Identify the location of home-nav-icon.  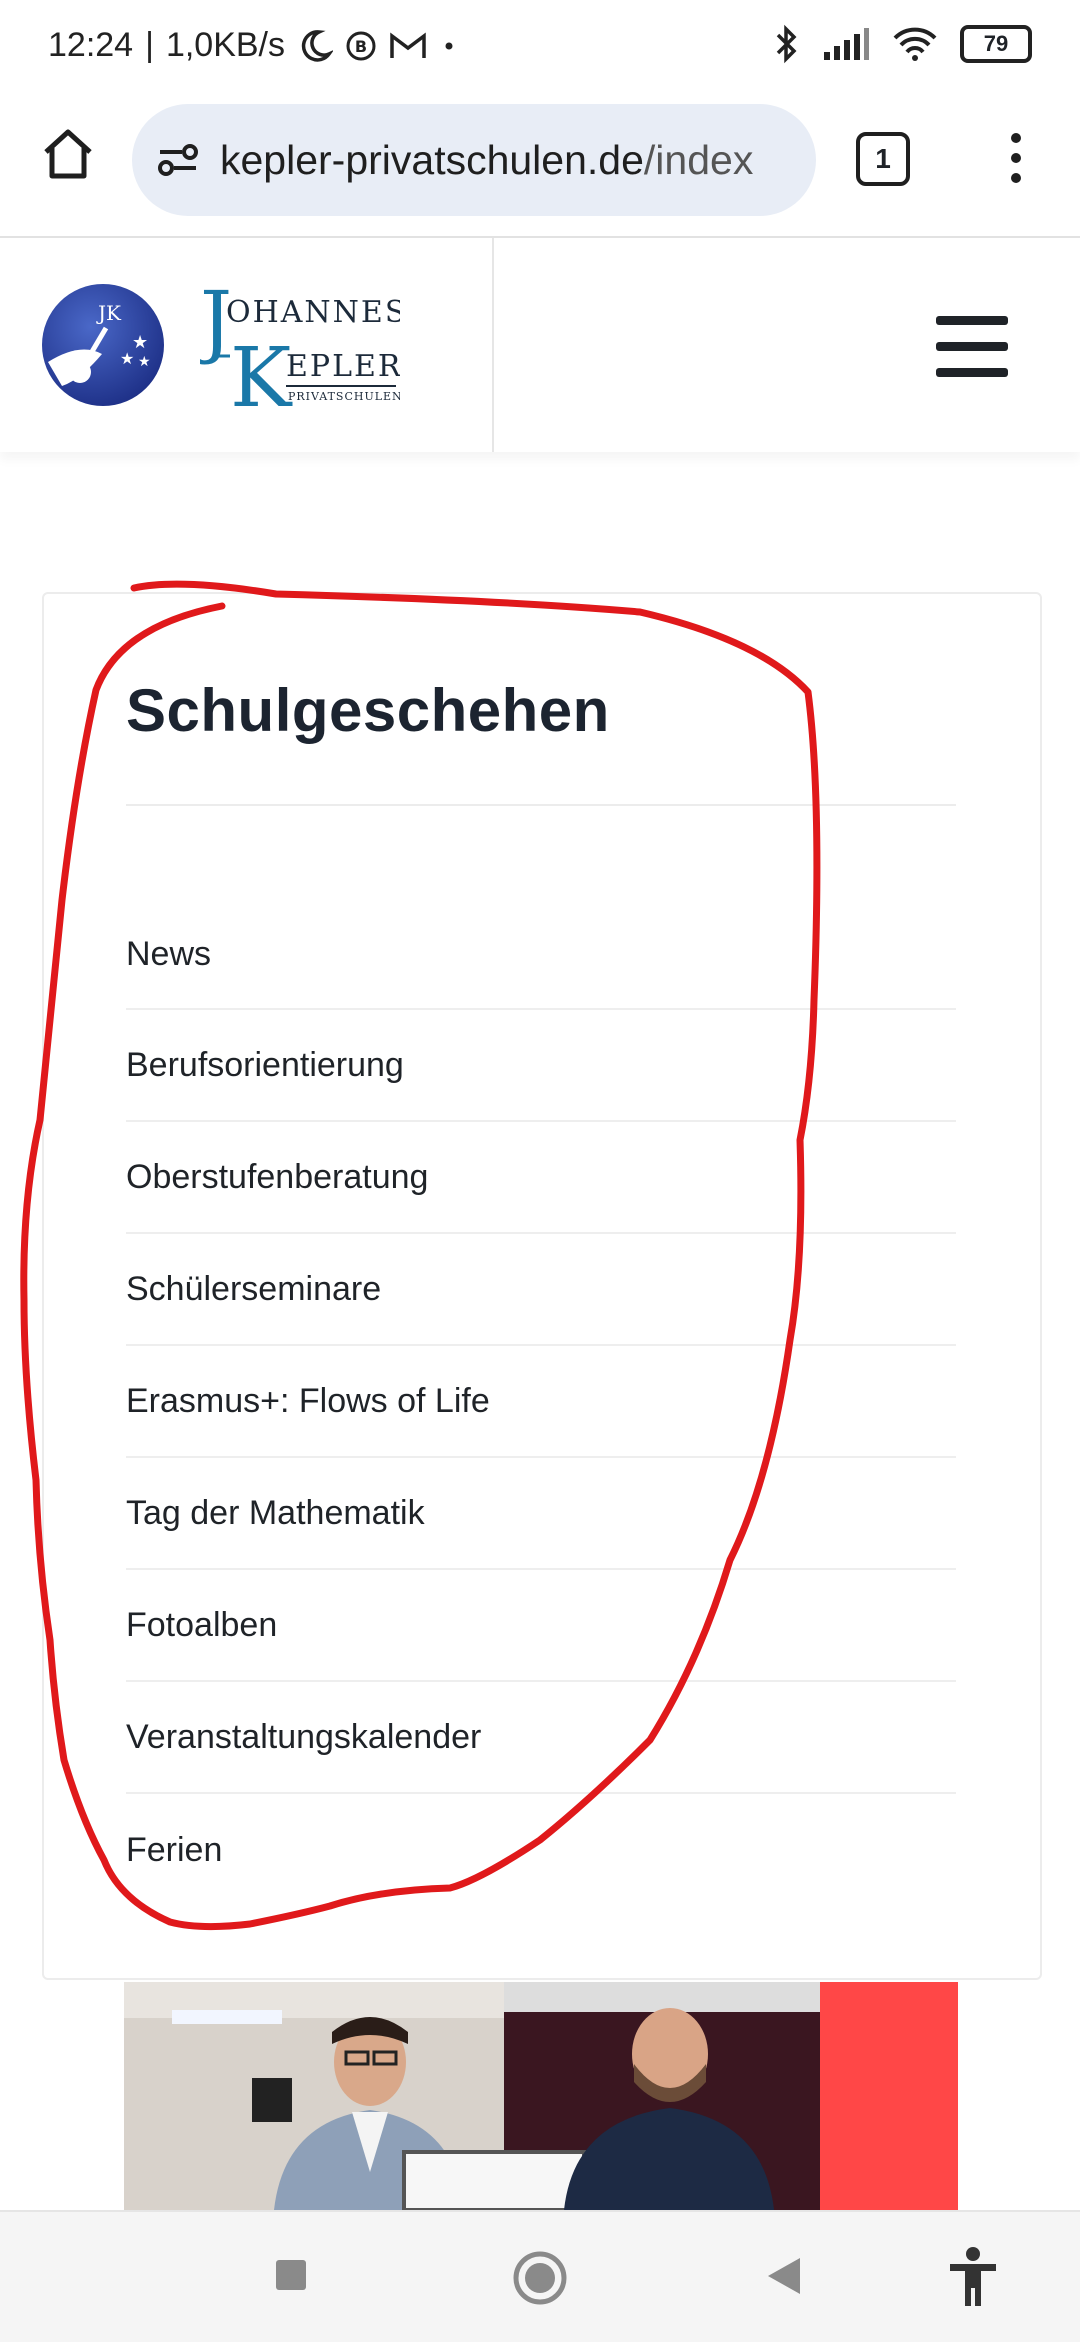
(540, 2278).